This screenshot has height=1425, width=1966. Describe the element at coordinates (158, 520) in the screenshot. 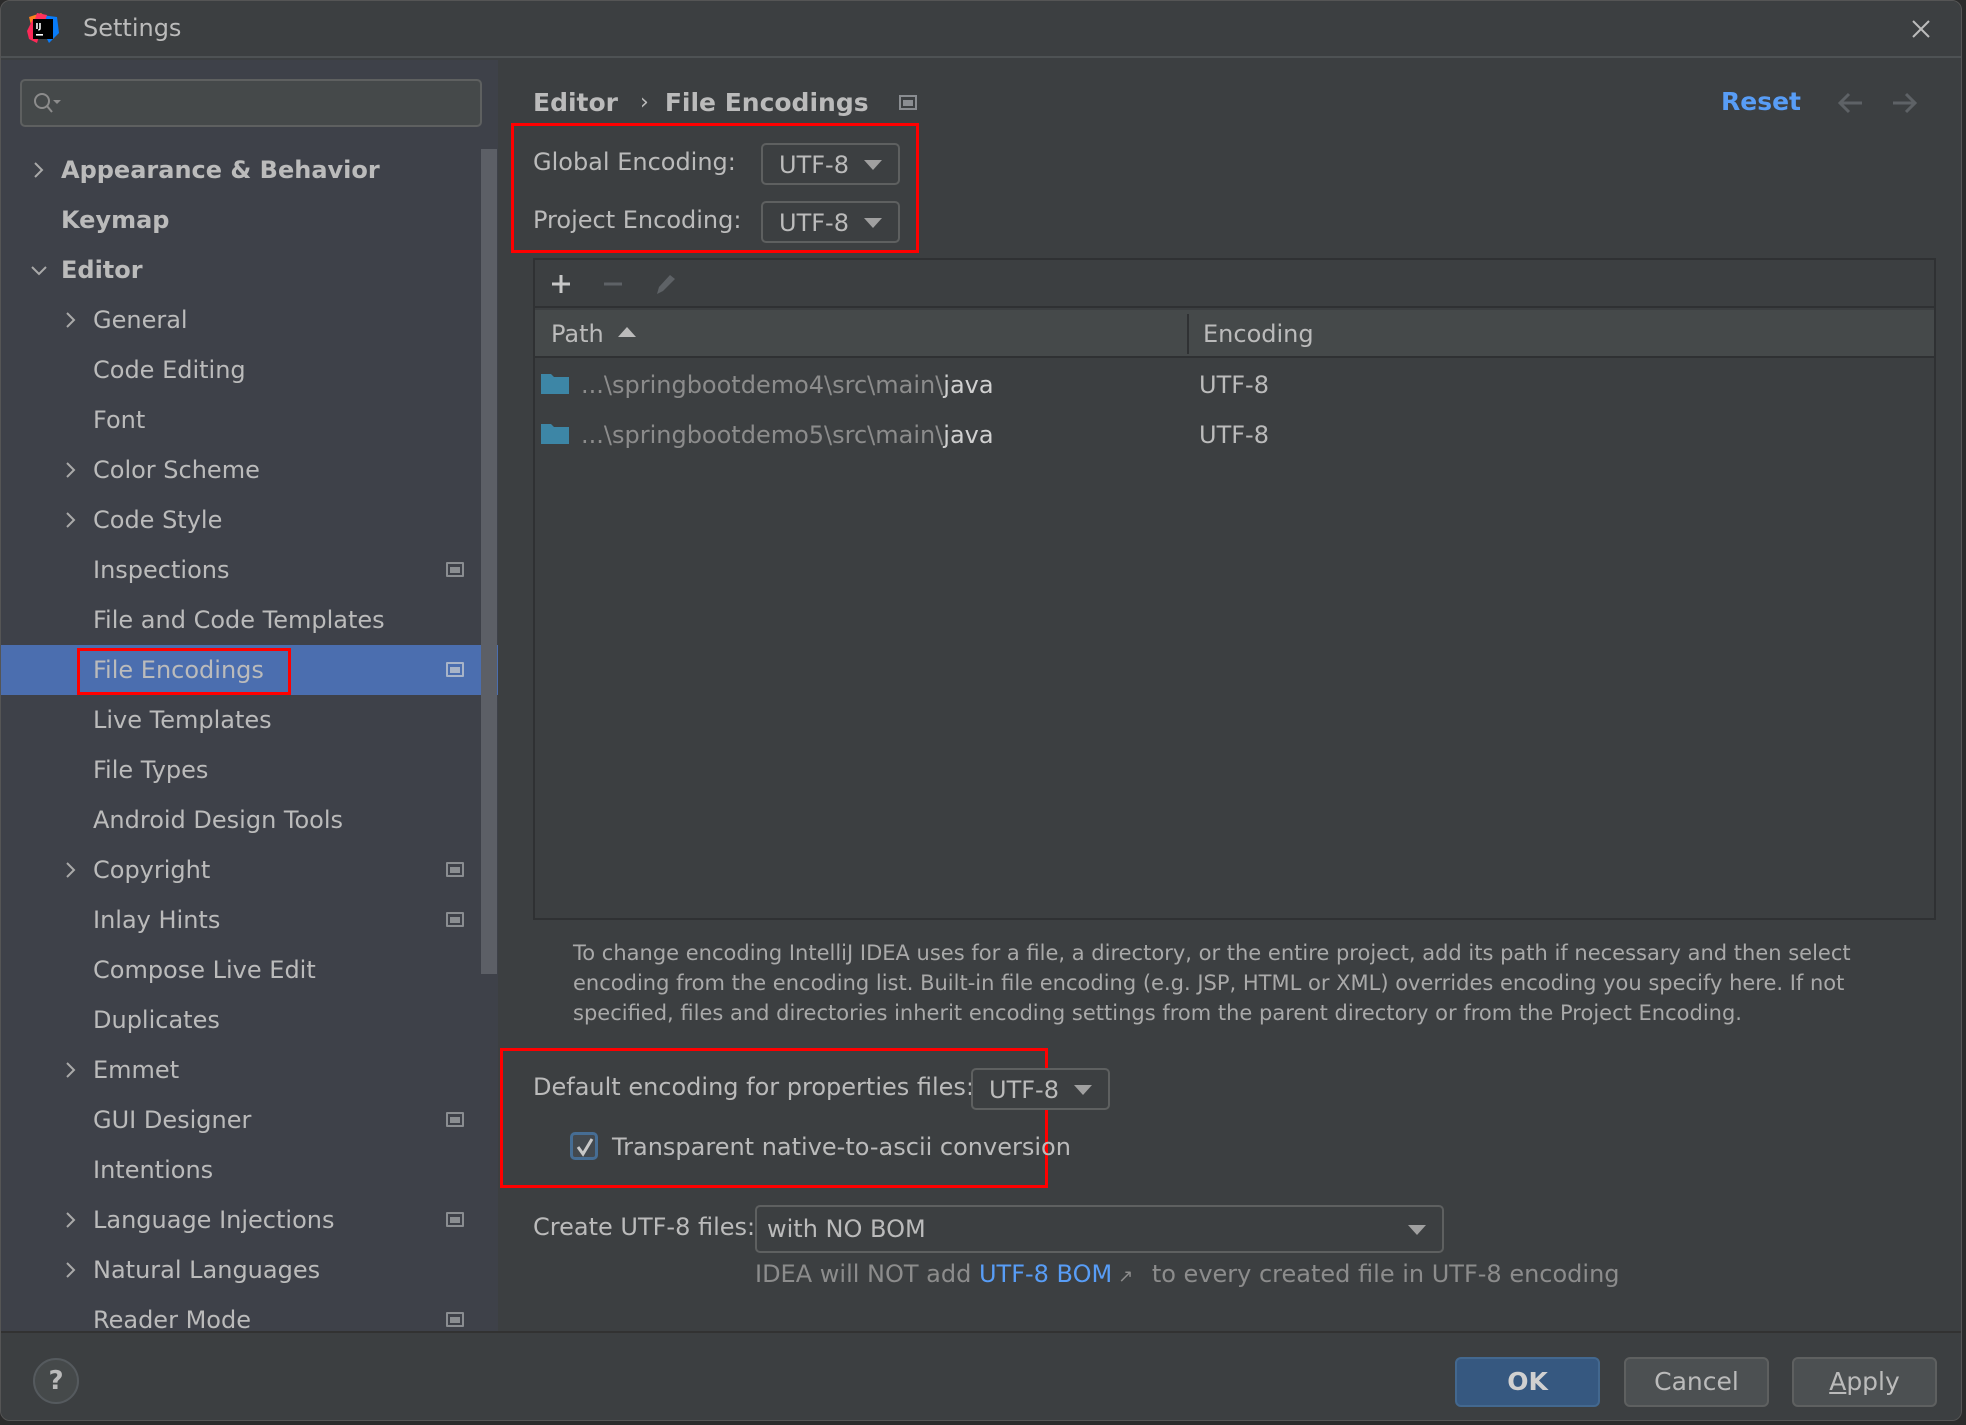

I see `sidebar-item-label: Code Style` at that location.